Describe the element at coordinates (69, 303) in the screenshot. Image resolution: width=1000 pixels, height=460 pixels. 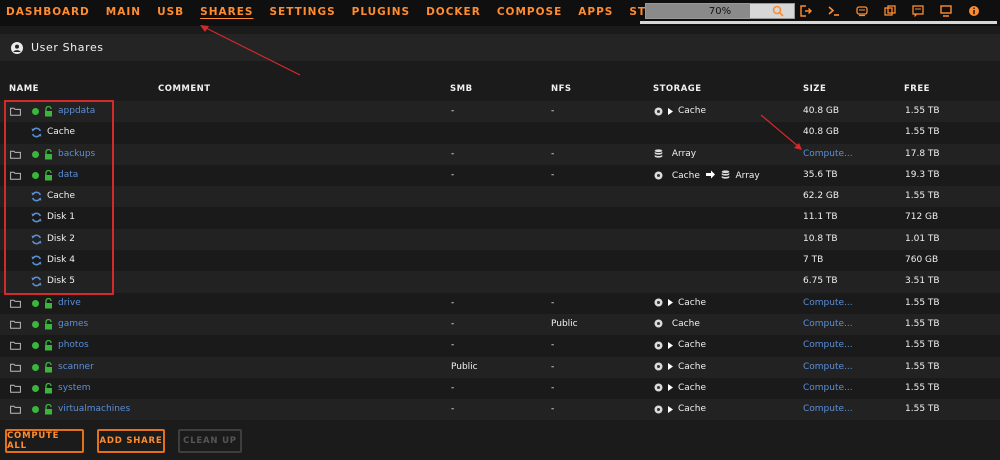
I see `share-name-link: drive` at that location.